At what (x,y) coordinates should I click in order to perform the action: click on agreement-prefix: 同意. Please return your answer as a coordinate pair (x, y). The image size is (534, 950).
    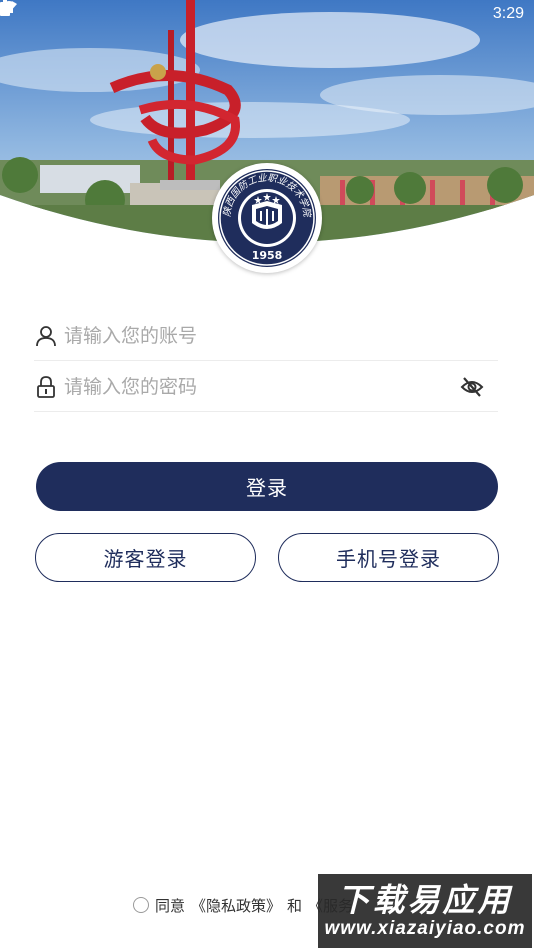
    Looking at the image, I should click on (170, 905).